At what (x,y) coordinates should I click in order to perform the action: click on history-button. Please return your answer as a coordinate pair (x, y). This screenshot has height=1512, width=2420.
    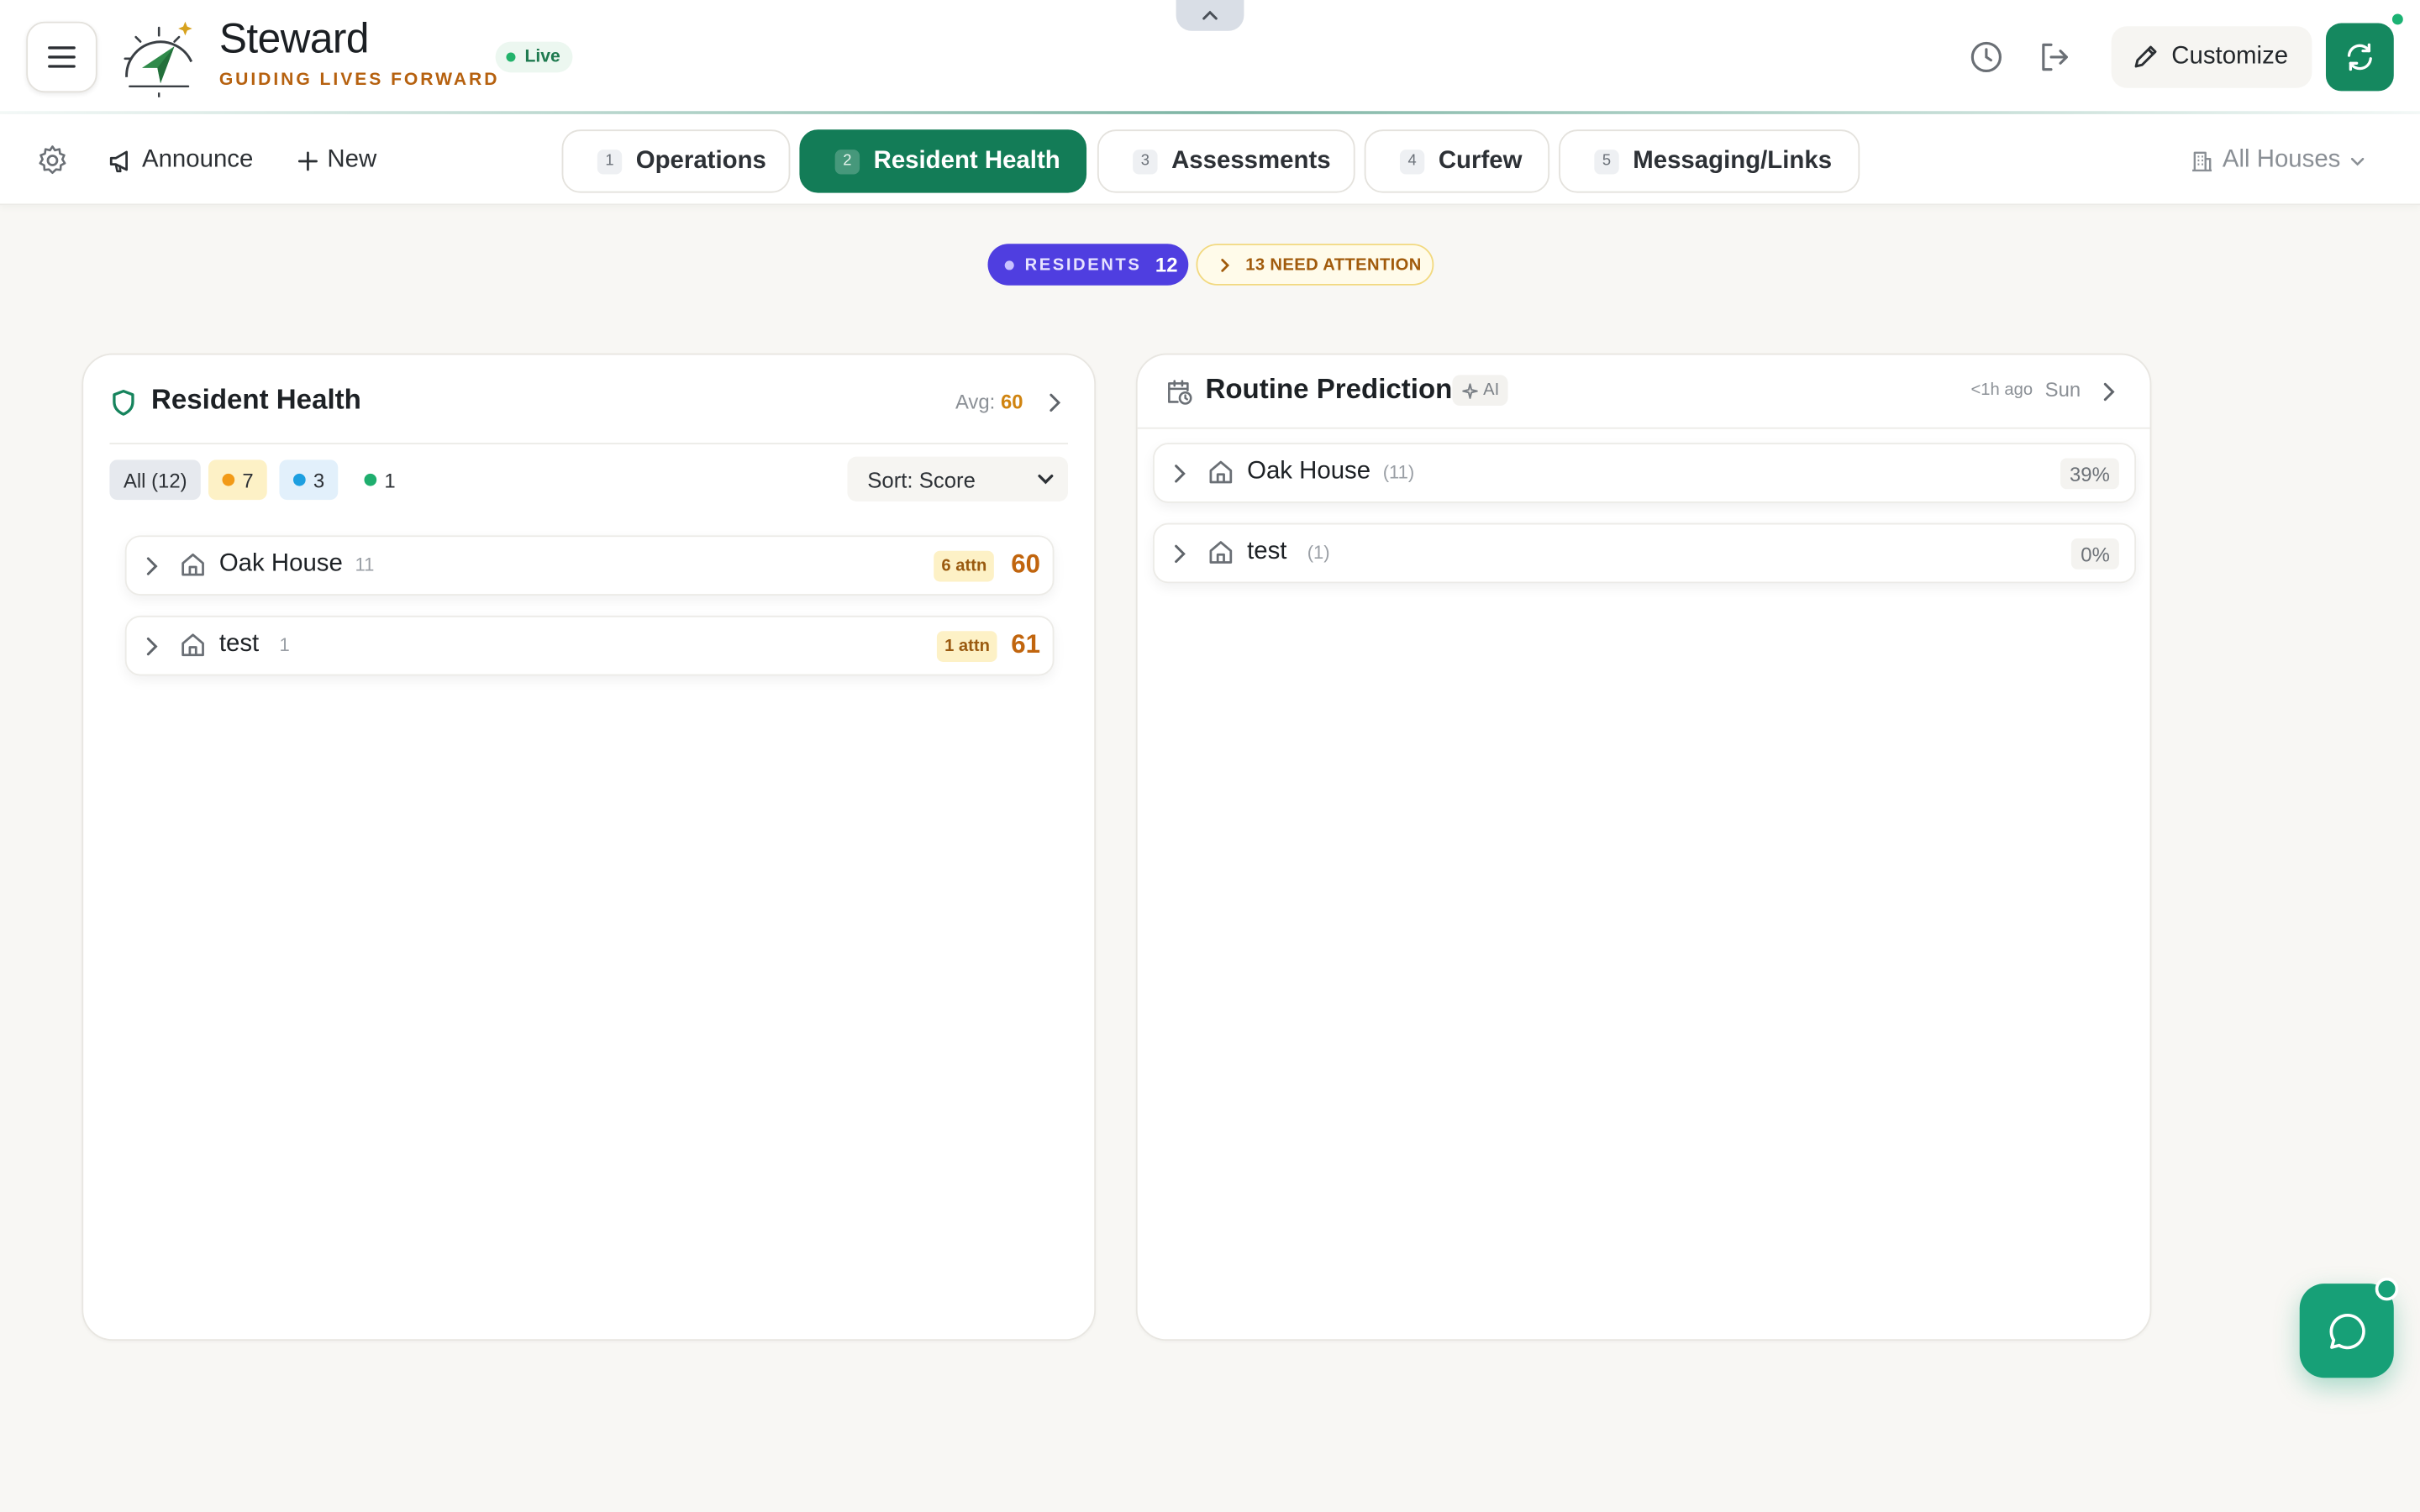
    Looking at the image, I should click on (1986, 57).